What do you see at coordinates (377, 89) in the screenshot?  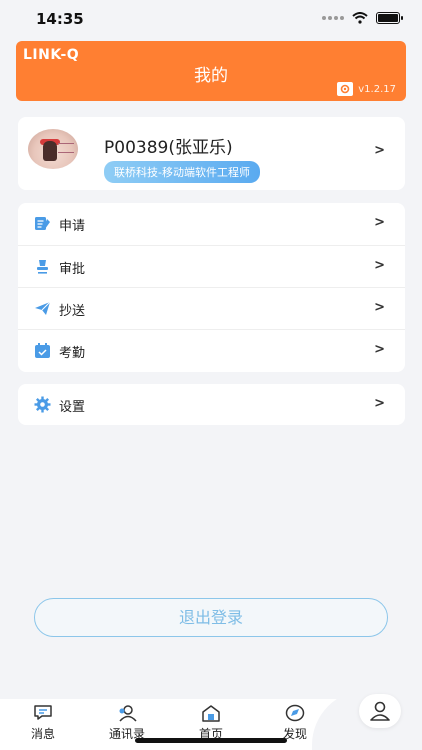 I see `version-text: v1.2.17` at bounding box center [377, 89].